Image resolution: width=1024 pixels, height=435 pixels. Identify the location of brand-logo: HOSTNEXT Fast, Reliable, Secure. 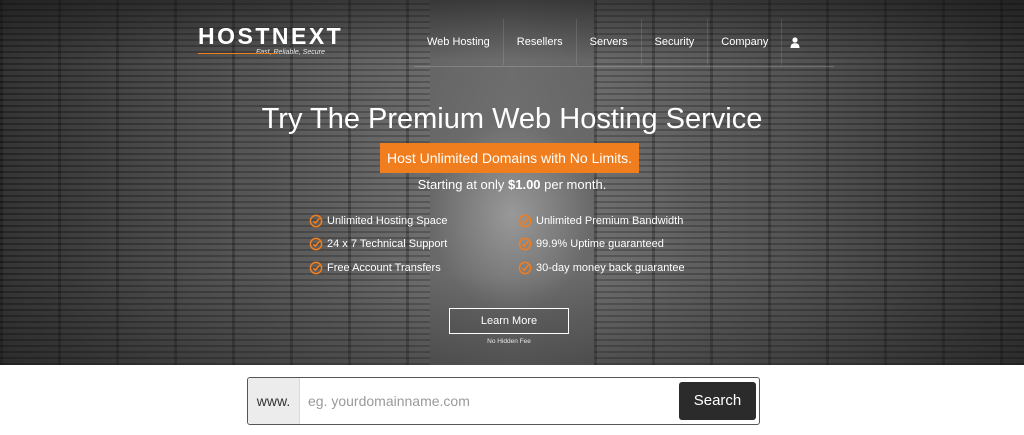
(270, 40).